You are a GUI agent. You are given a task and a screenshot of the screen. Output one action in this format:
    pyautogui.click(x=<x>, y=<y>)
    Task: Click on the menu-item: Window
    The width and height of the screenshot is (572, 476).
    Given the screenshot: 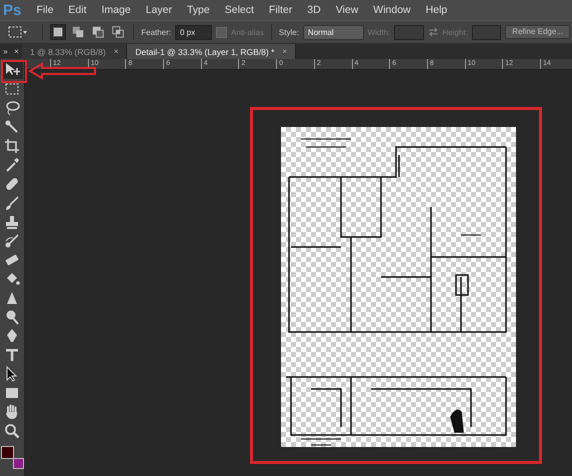 What is the action you would take?
    pyautogui.click(x=392, y=10)
    